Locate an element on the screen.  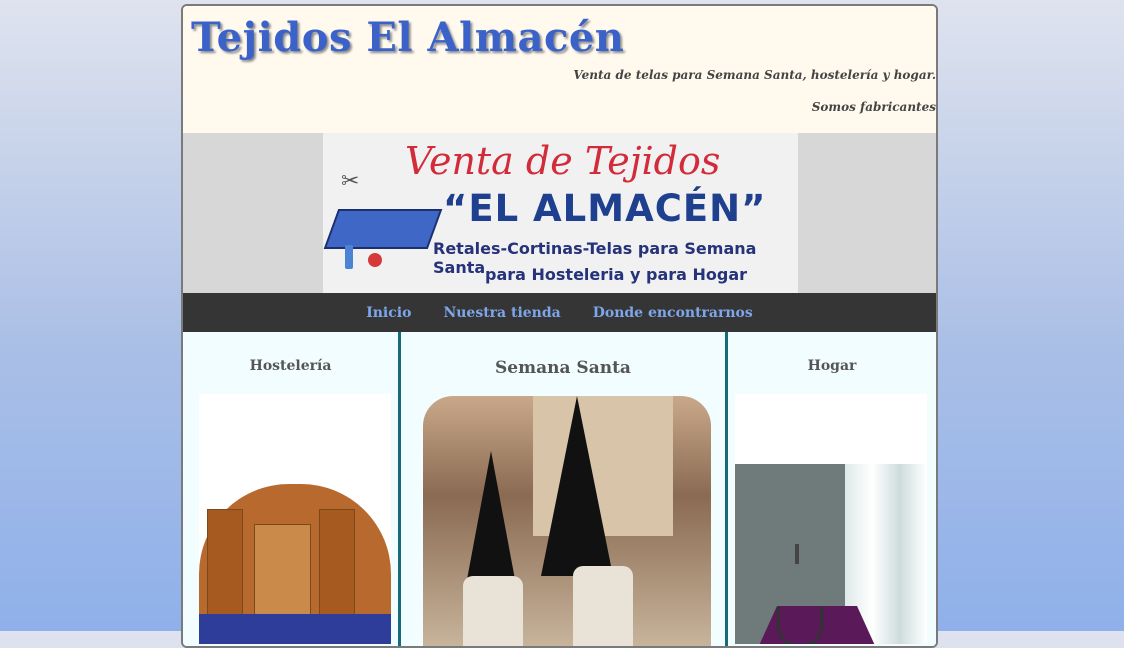
column-semana-santa: Semana Santa is located at coordinates (563, 489).